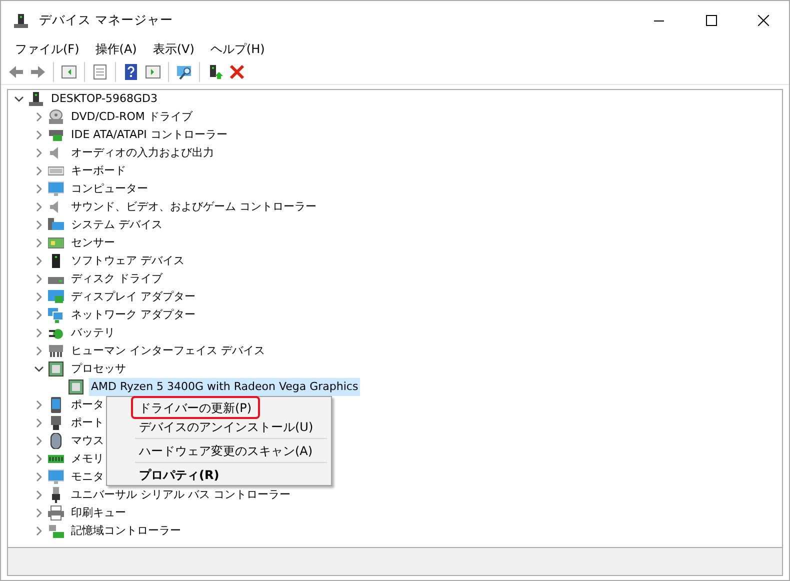  Describe the element at coordinates (173, 49) in the screenshot. I see `menu-item: 表示(V)` at that location.